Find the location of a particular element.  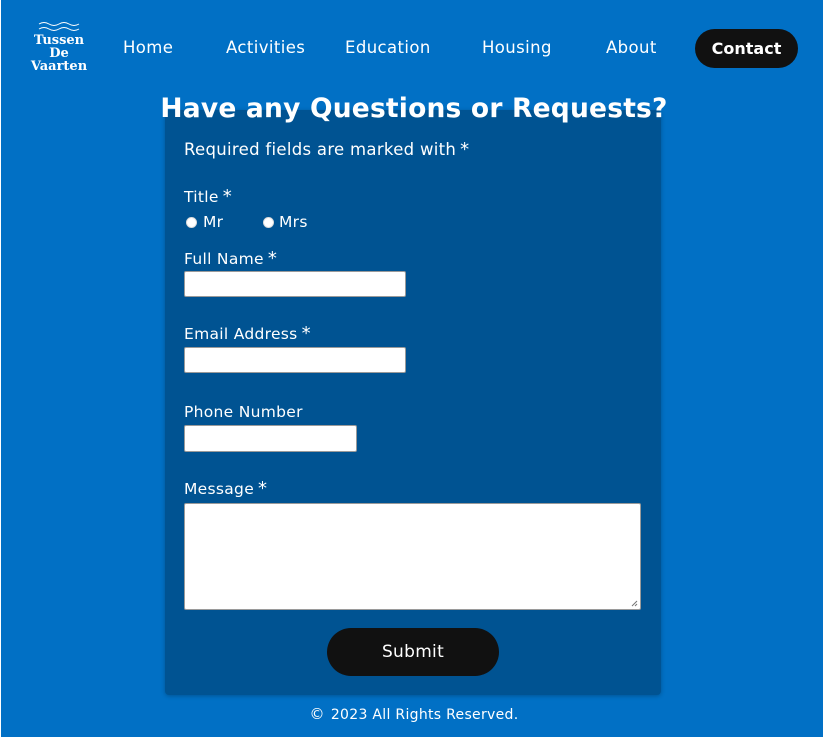

phone-input is located at coordinates (270, 438).